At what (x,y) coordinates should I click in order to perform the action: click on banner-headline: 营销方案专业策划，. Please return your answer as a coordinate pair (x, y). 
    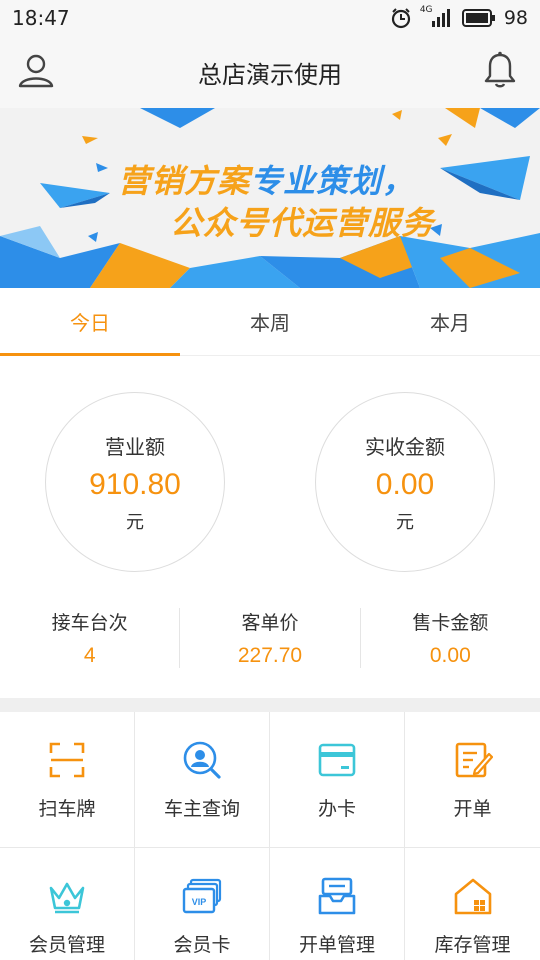
    Looking at the image, I should click on (266, 179).